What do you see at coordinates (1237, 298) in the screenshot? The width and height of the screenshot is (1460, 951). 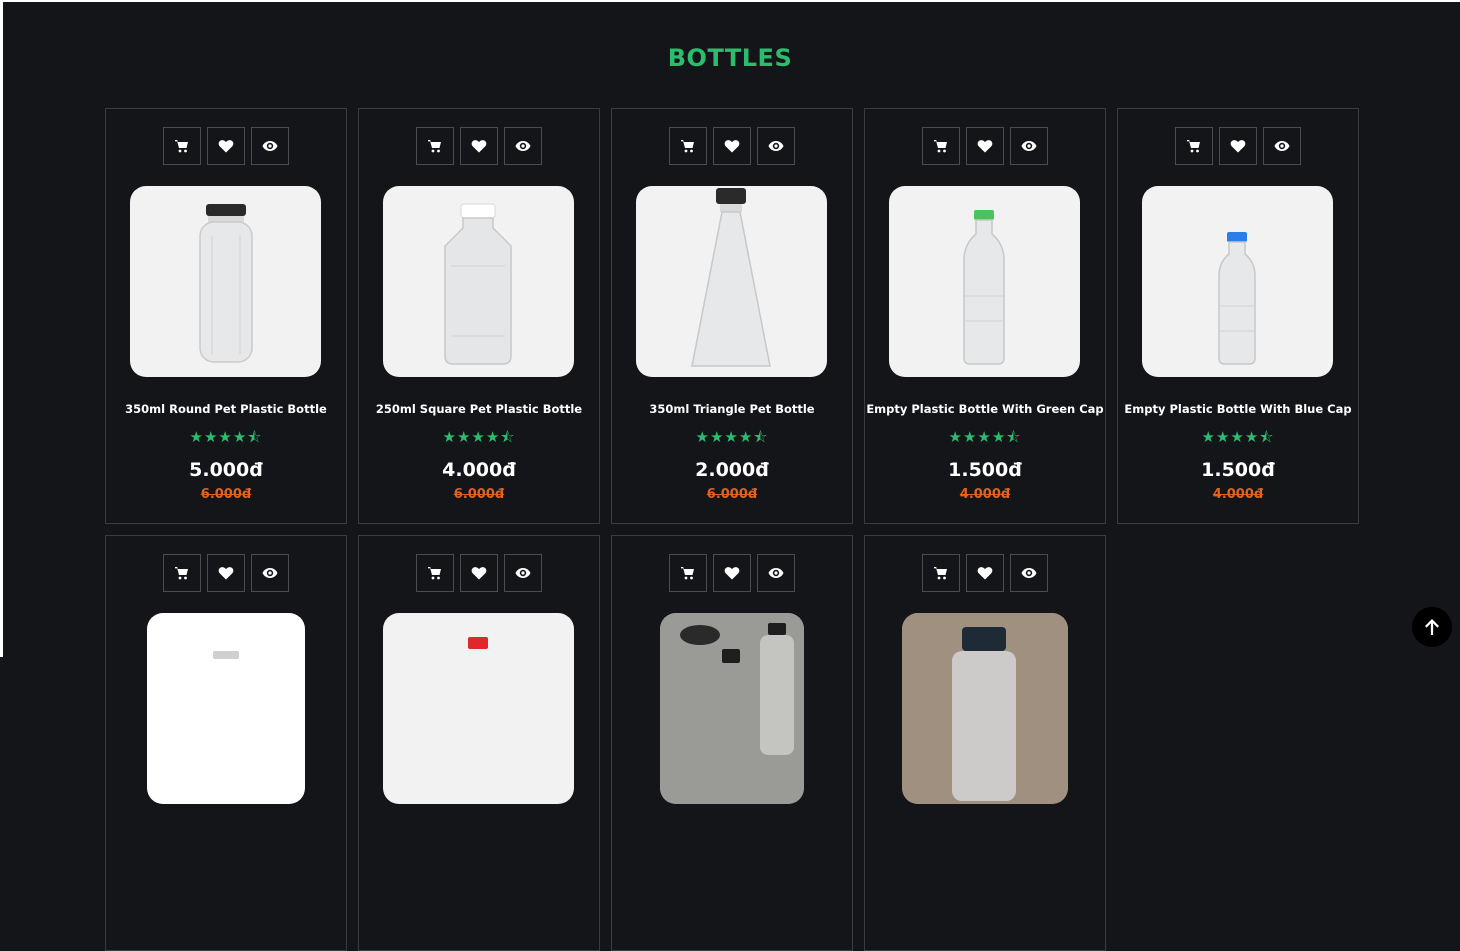 I see `blue-cap-bottle-image` at bounding box center [1237, 298].